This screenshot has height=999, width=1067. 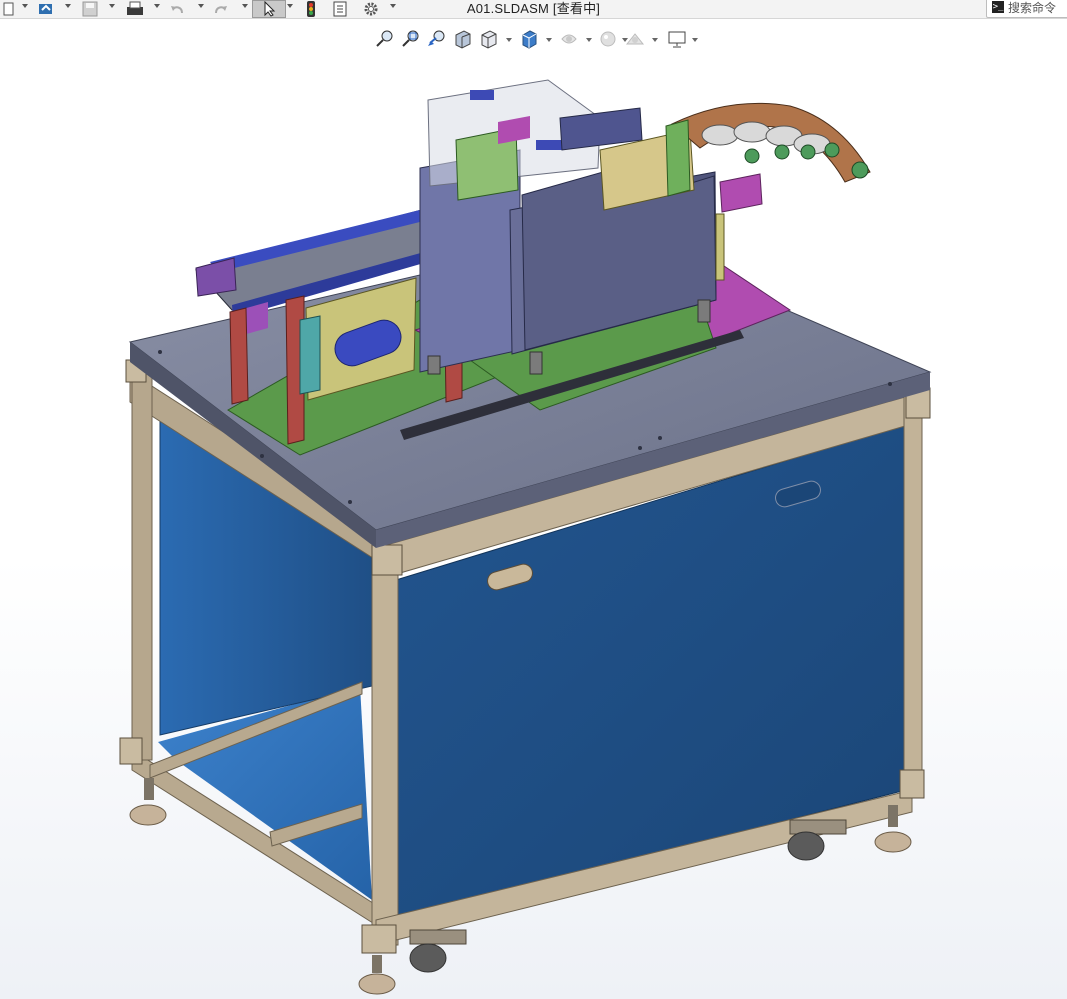 I want to click on terminal-icon: >_, so click(x=998, y=7).